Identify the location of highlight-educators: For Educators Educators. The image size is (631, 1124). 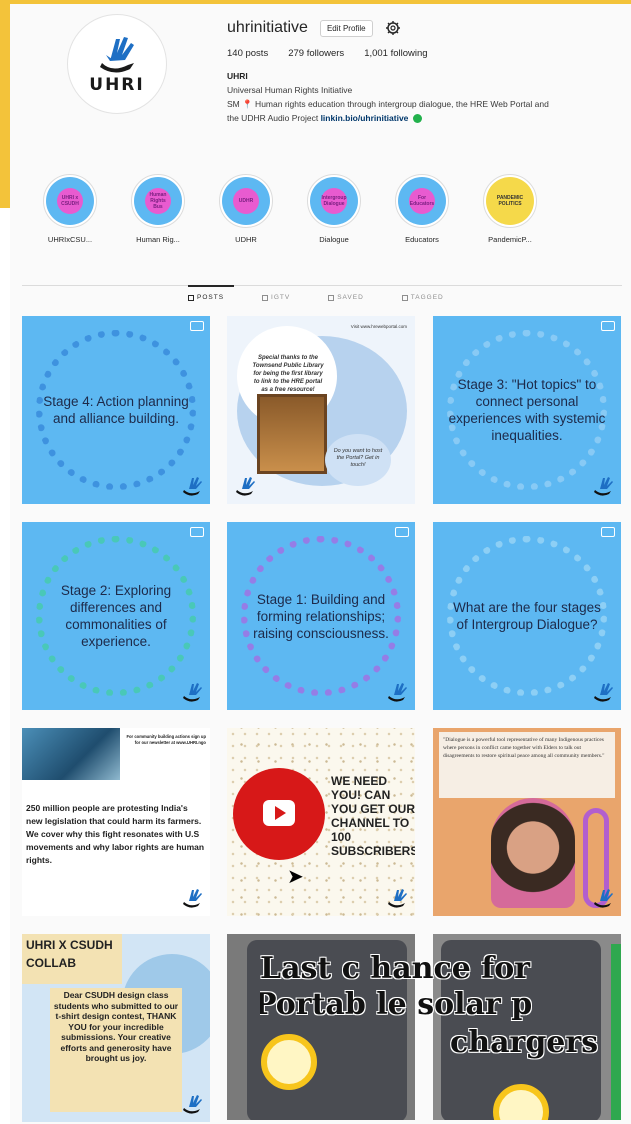
(422, 209).